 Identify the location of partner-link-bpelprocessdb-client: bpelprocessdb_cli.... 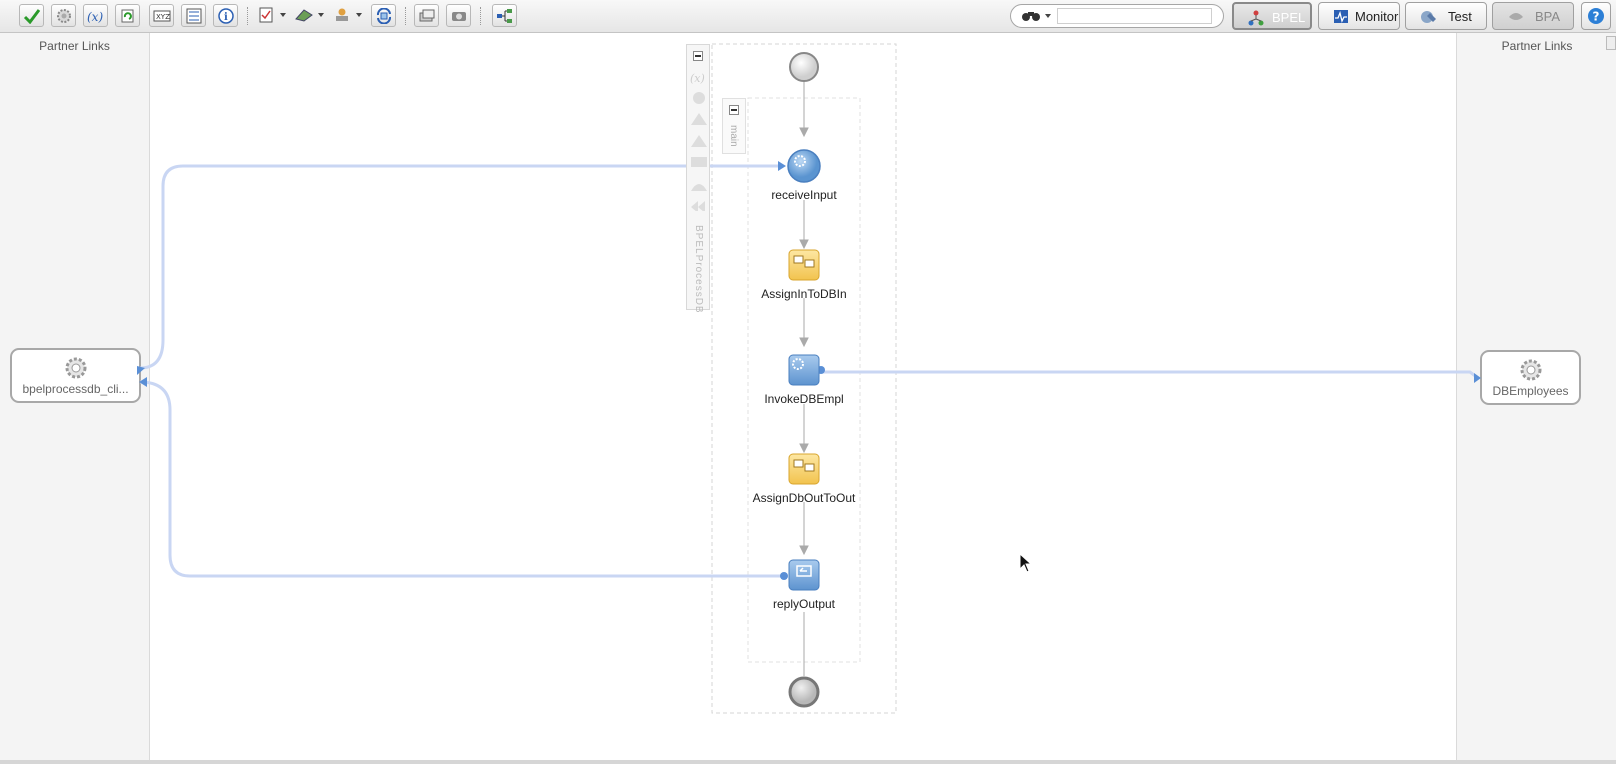
(75, 375).